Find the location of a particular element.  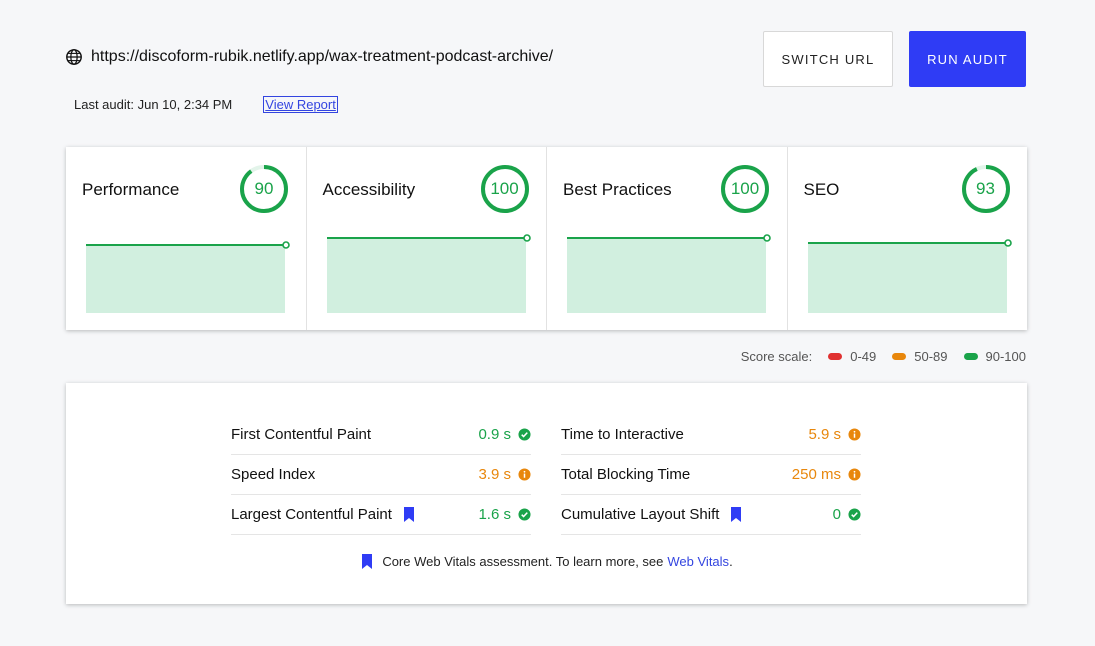

score-card-performance: Performance 90 is located at coordinates (186, 238).